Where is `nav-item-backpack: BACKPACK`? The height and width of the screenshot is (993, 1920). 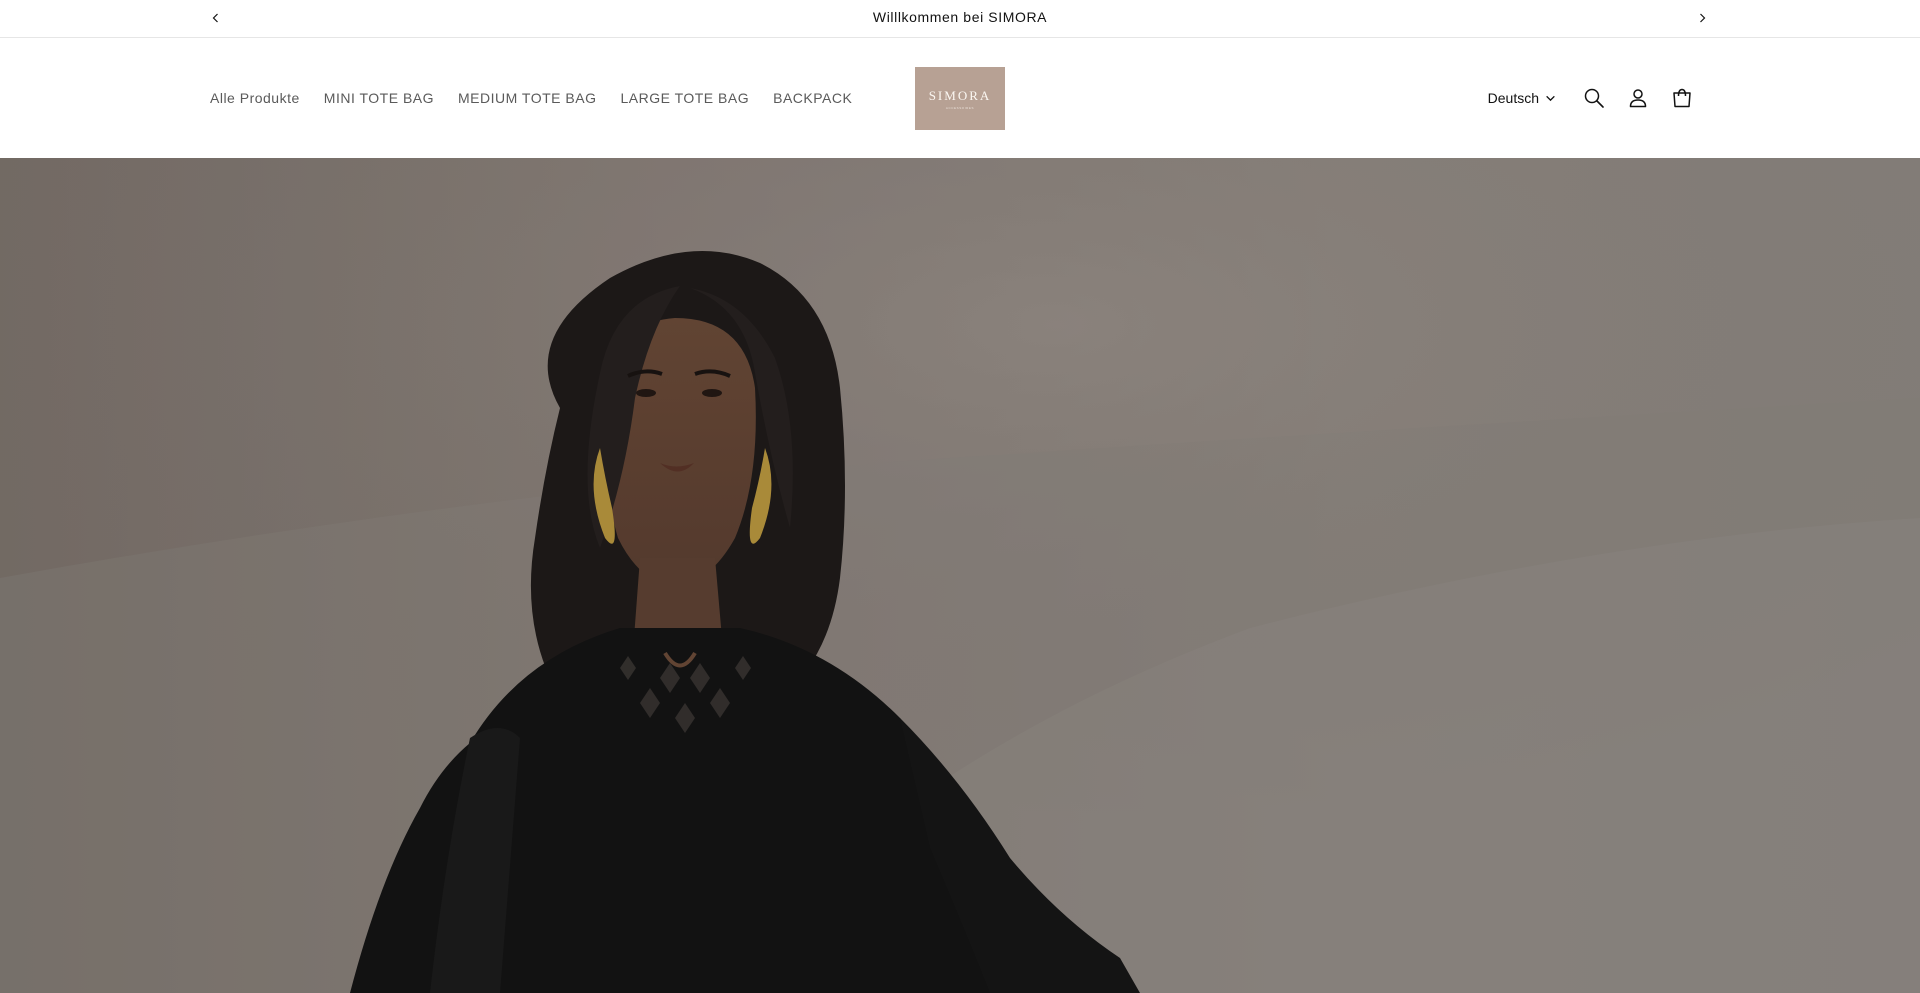
nav-item-backpack: BACKPACK is located at coordinates (812, 98).